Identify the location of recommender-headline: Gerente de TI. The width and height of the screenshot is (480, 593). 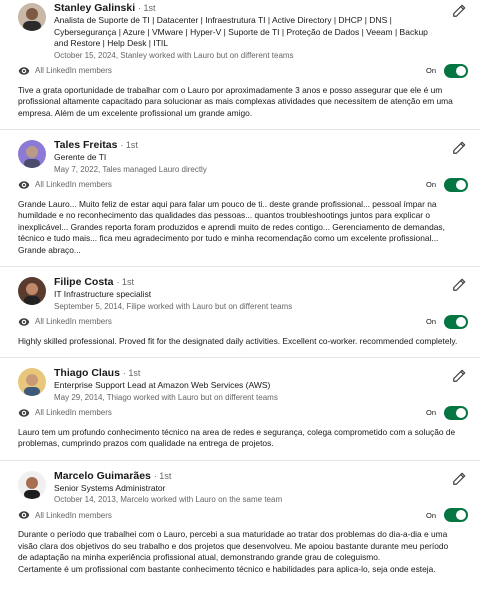
(80, 157).